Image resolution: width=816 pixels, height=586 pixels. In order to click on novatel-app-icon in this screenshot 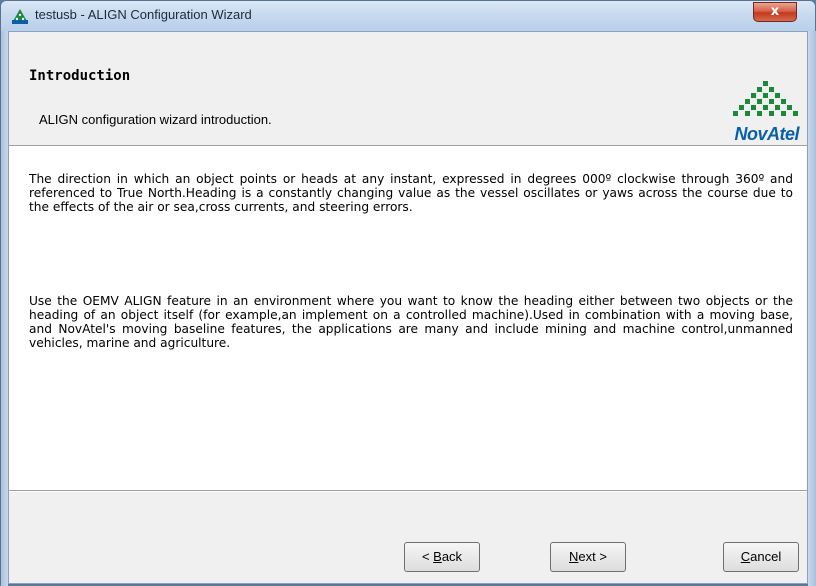, I will do `click(20, 16)`.